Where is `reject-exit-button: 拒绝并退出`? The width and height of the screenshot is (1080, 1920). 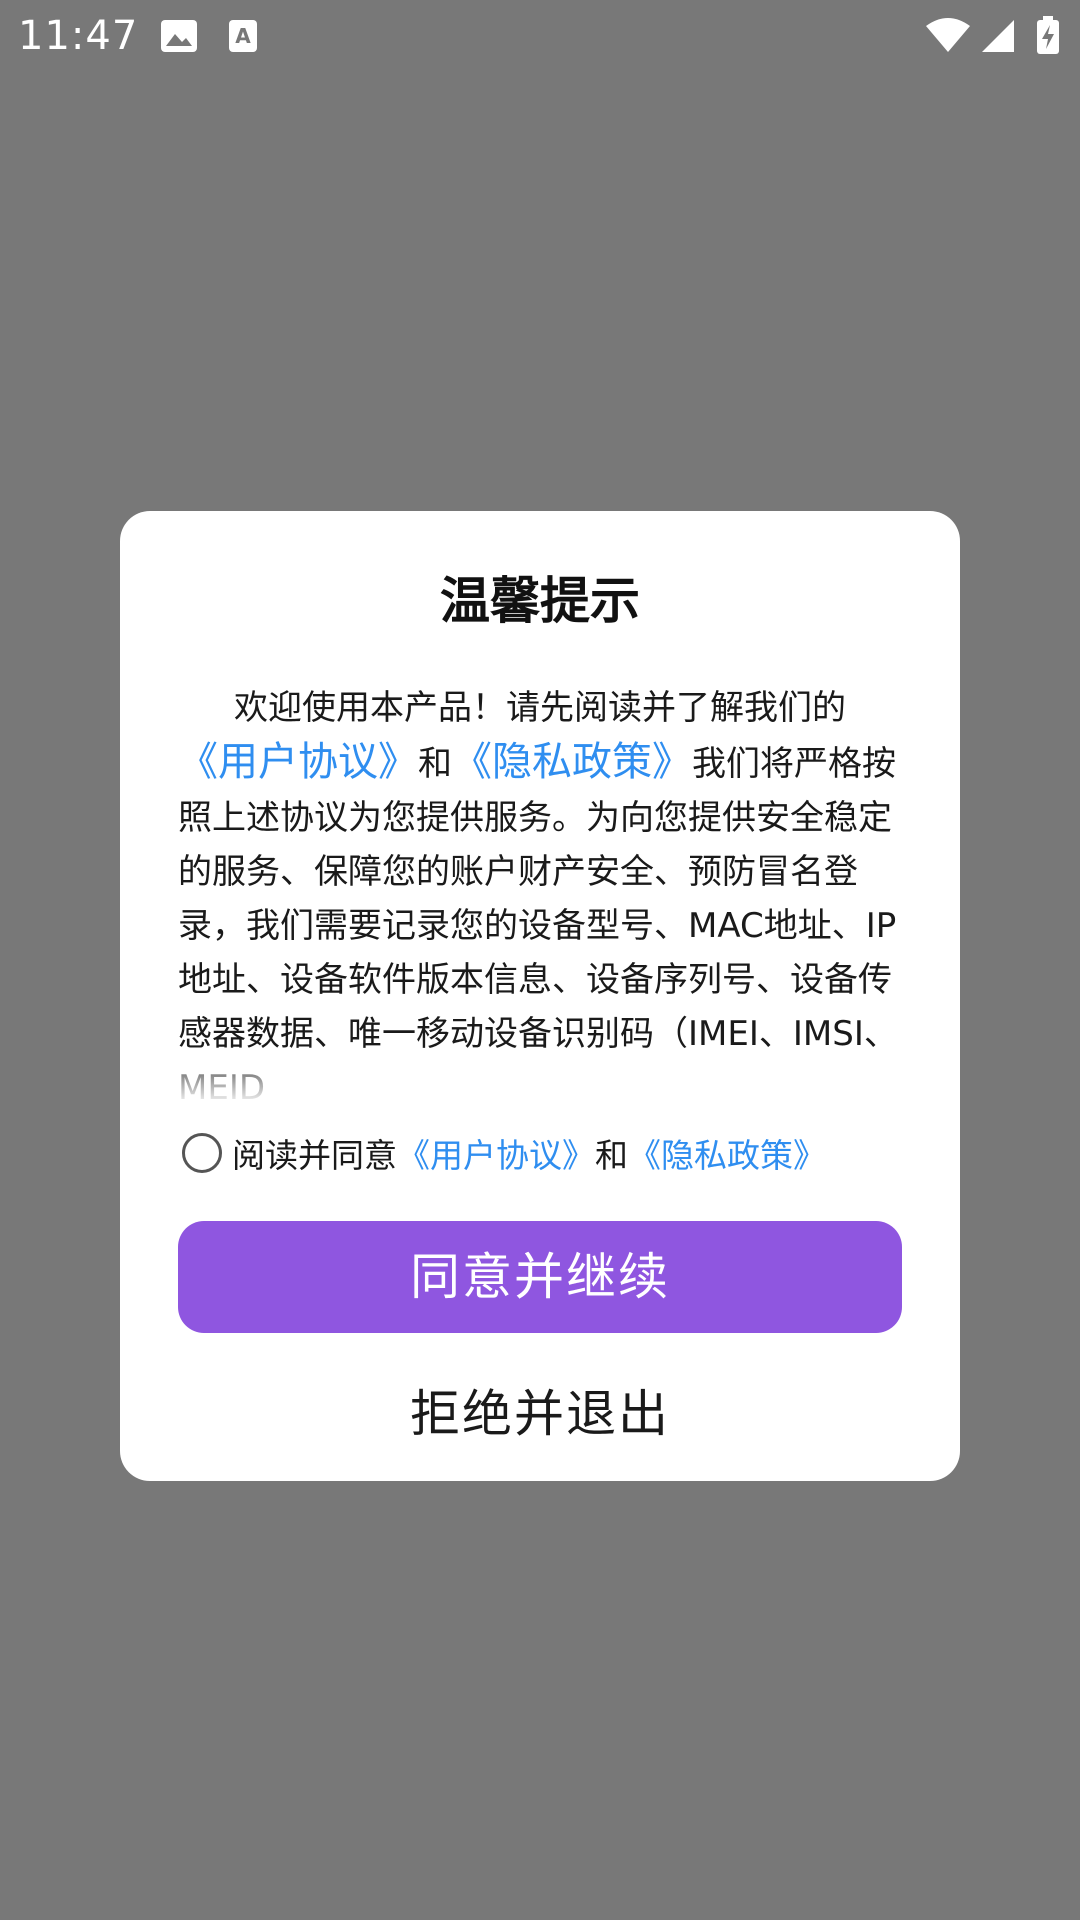
reject-exit-button: 拒绝并退出 is located at coordinates (540, 1414).